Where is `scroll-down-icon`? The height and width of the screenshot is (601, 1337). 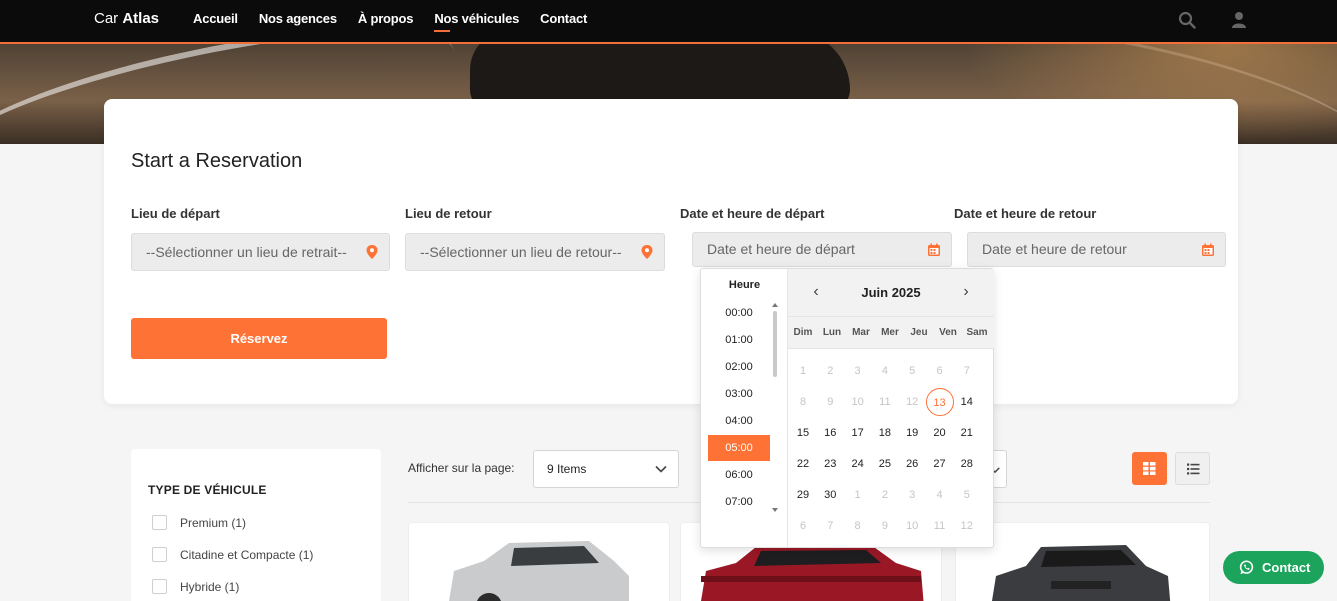
scroll-down-icon is located at coordinates (775, 510).